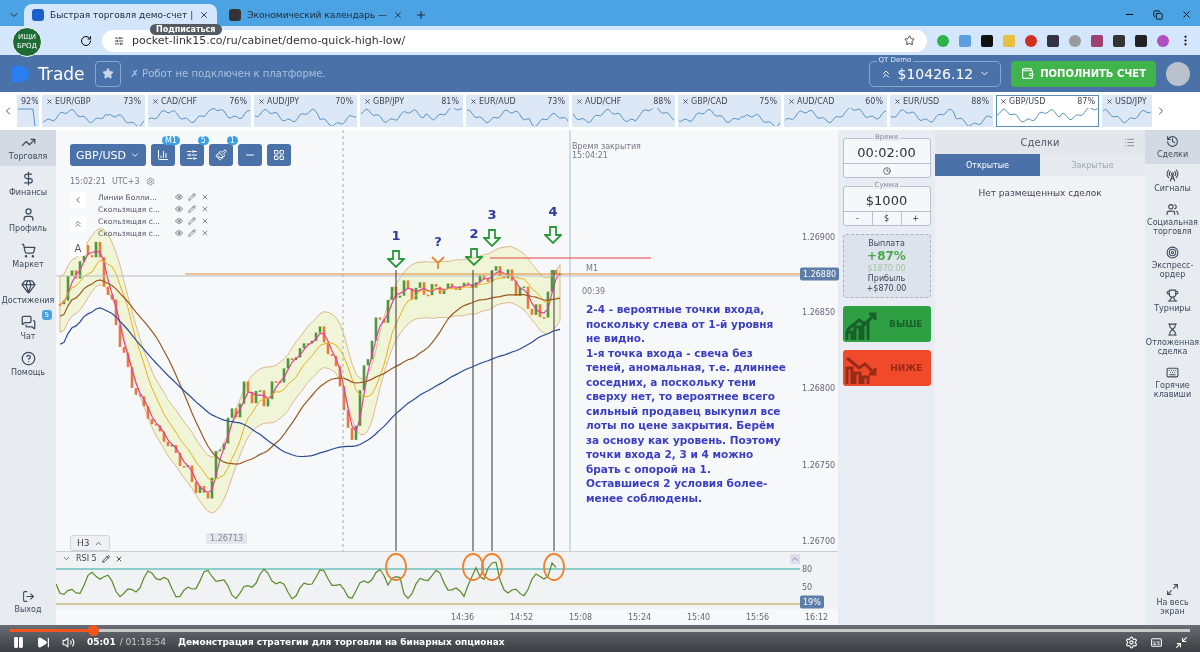  What do you see at coordinates (909, 40) in the screenshot?
I see `bookmark-icon` at bounding box center [909, 40].